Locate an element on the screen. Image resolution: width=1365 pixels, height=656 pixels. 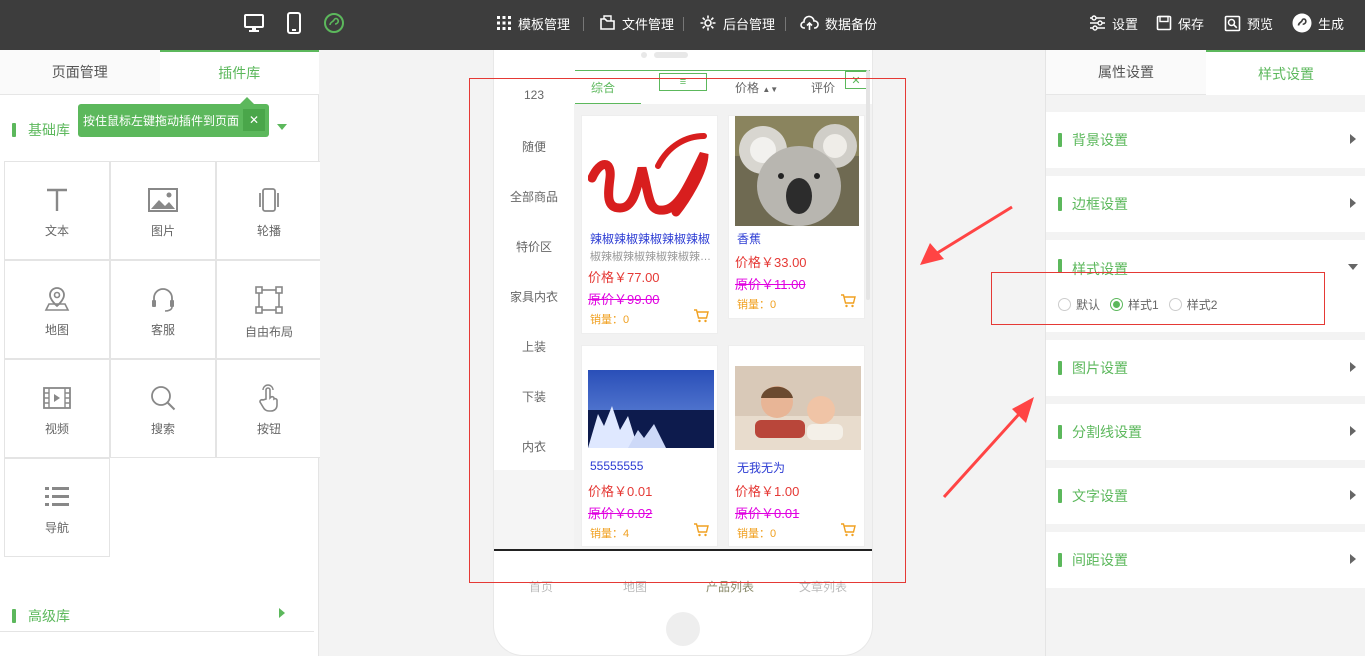
tooltip-arrow is located at coordinates (247, 100).